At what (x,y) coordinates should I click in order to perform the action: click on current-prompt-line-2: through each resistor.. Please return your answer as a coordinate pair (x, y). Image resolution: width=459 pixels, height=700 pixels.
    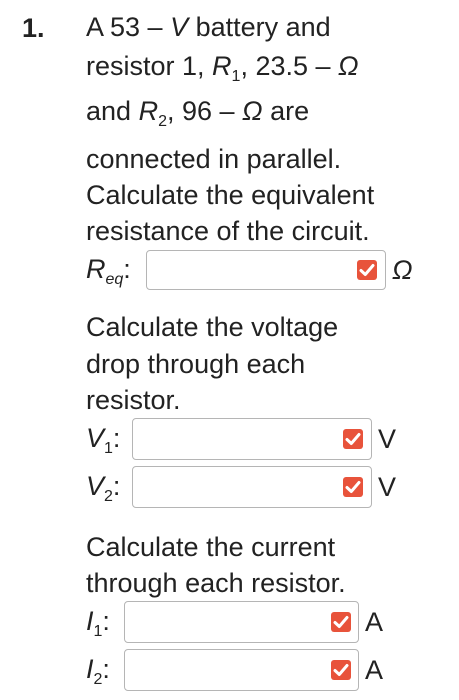
    Looking at the image, I should click on (216, 583).